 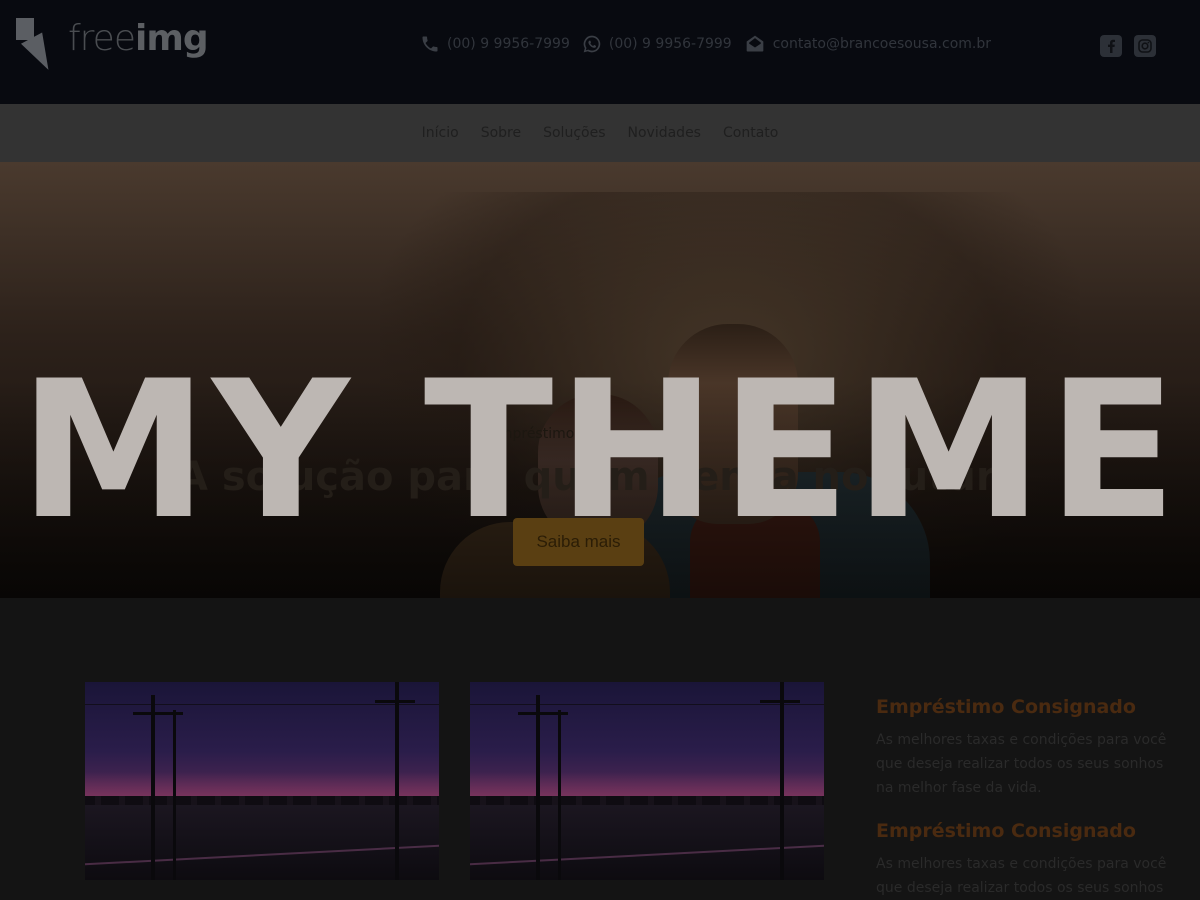 I want to click on logo-text-light: free, so click(x=102, y=38).